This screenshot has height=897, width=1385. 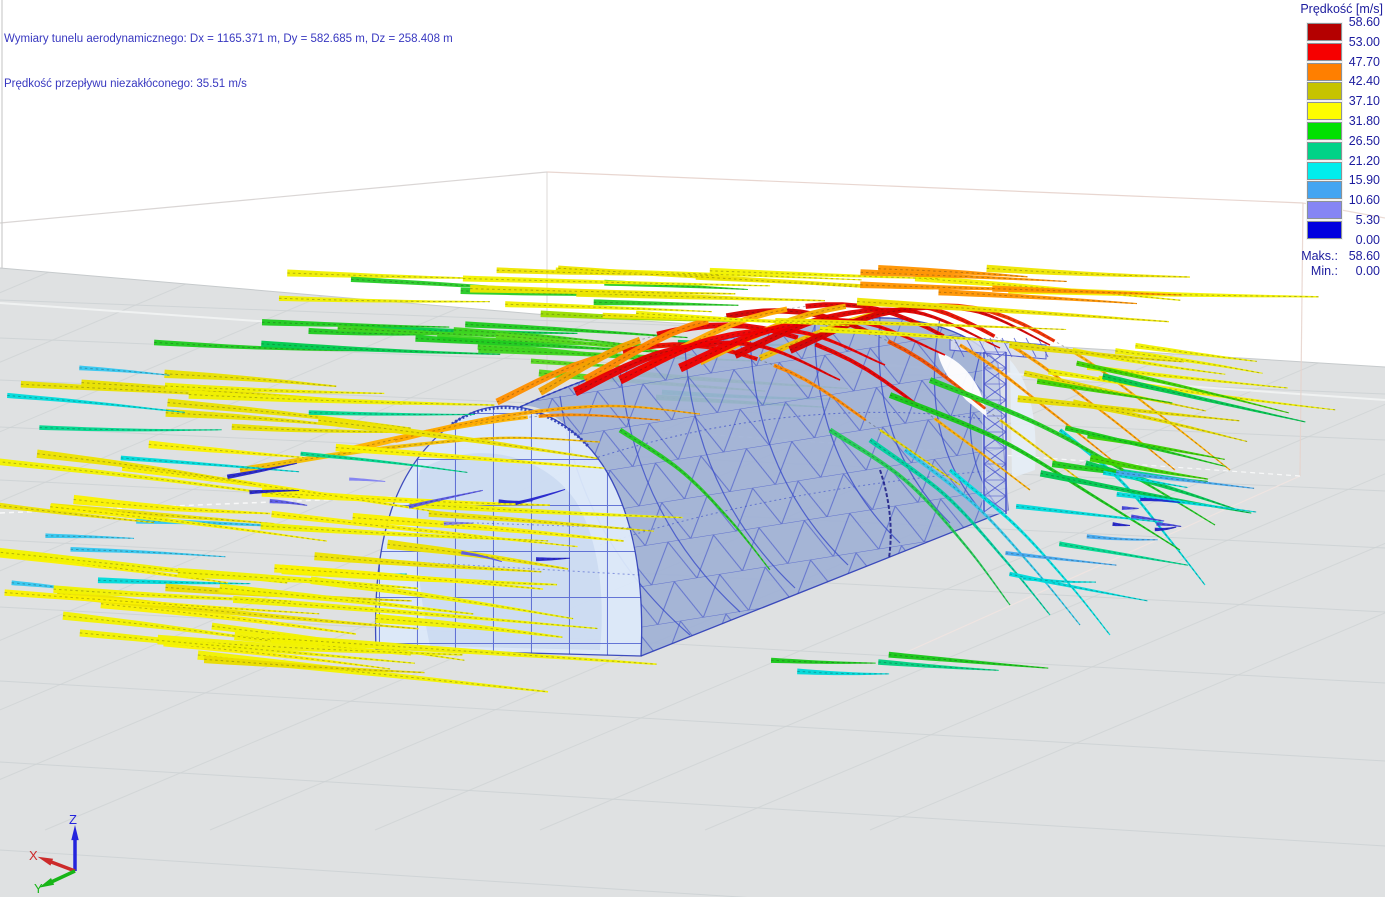 I want to click on legend-boundary-value: 42.40, so click(x=1364, y=81).